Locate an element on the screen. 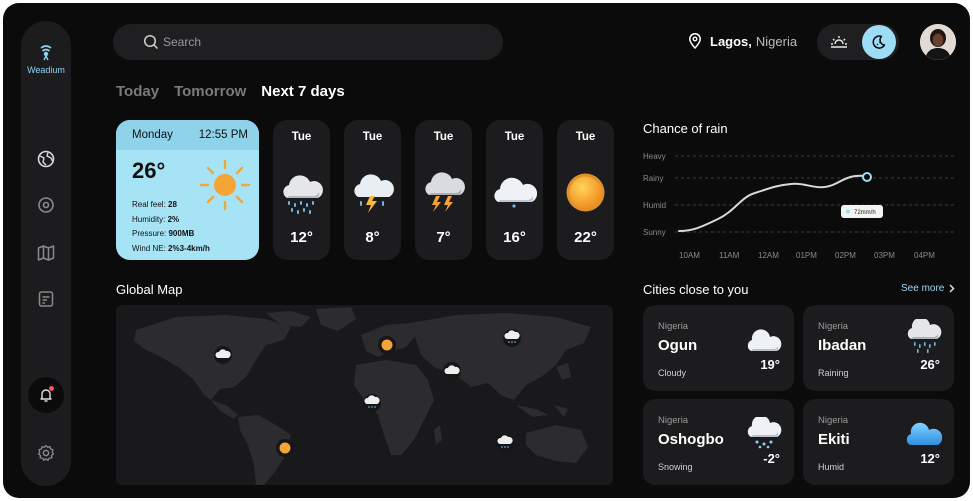 The image size is (973, 501). city-temp: 26° is located at coordinates (930, 364).